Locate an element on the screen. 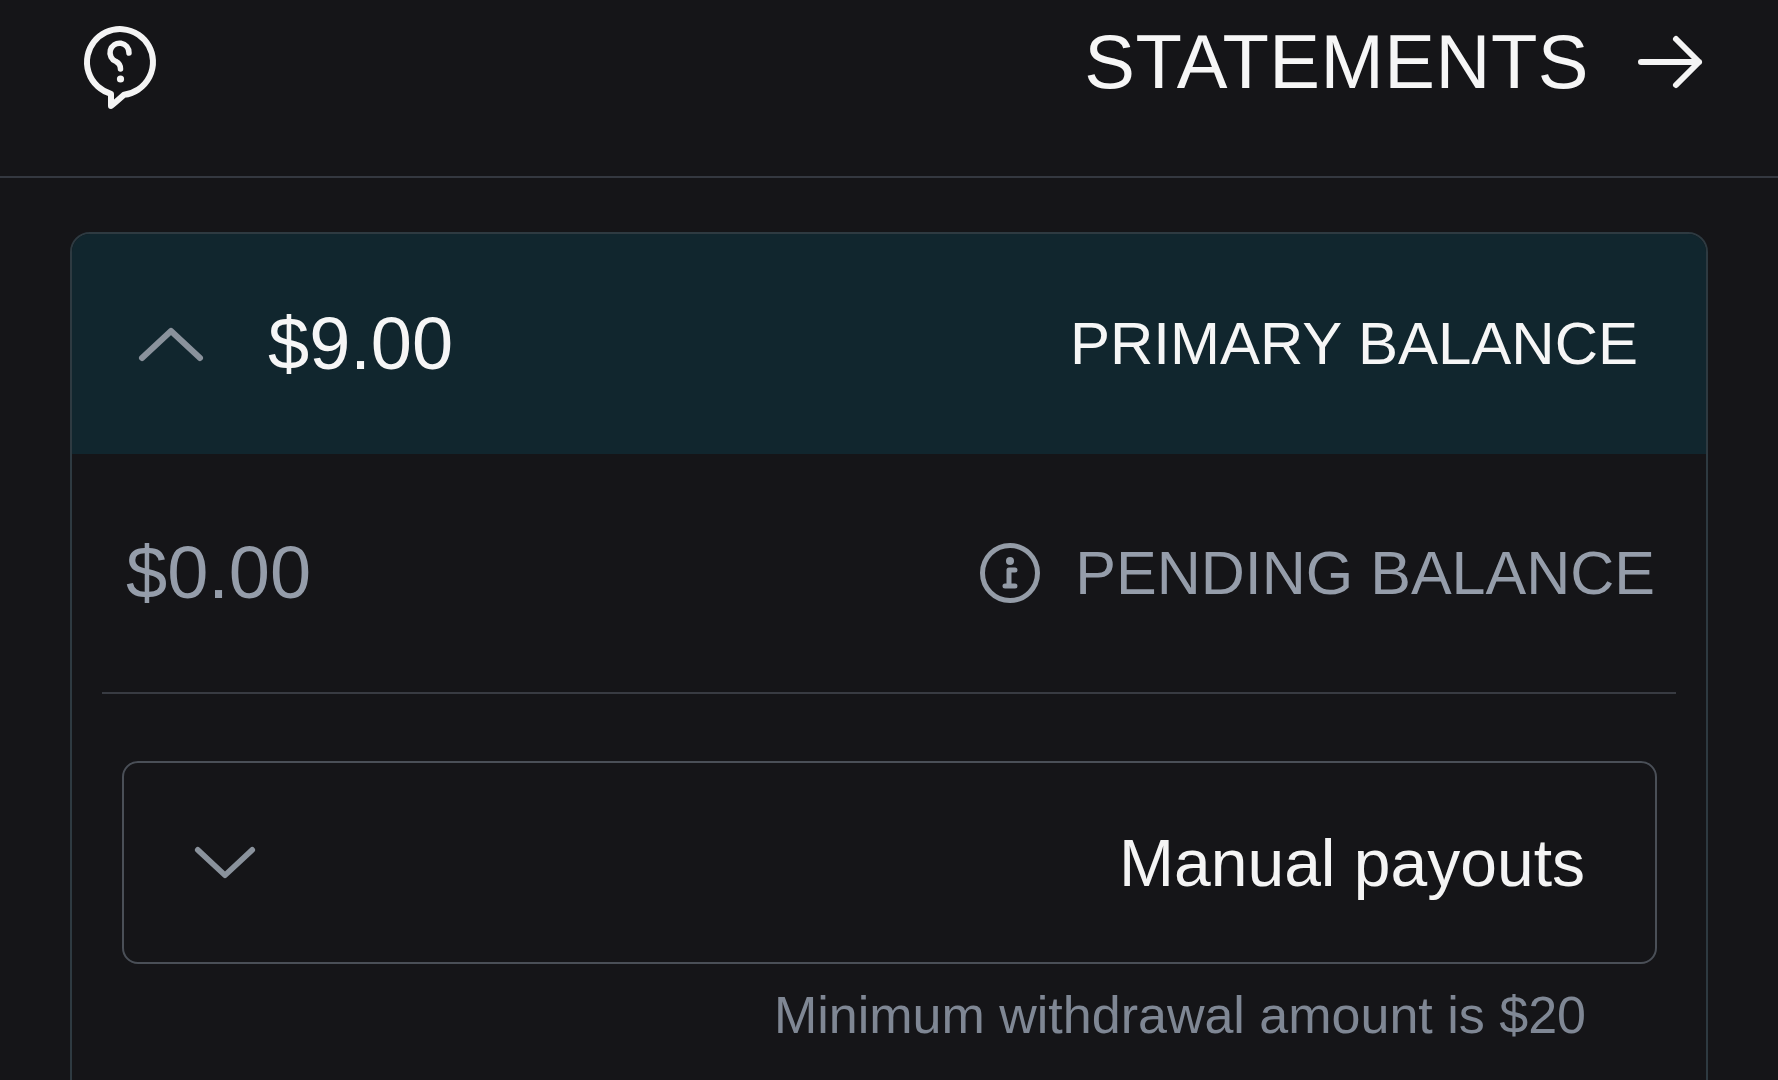  pending-balance-label: PENDING BALANCE is located at coordinates (1365, 573).